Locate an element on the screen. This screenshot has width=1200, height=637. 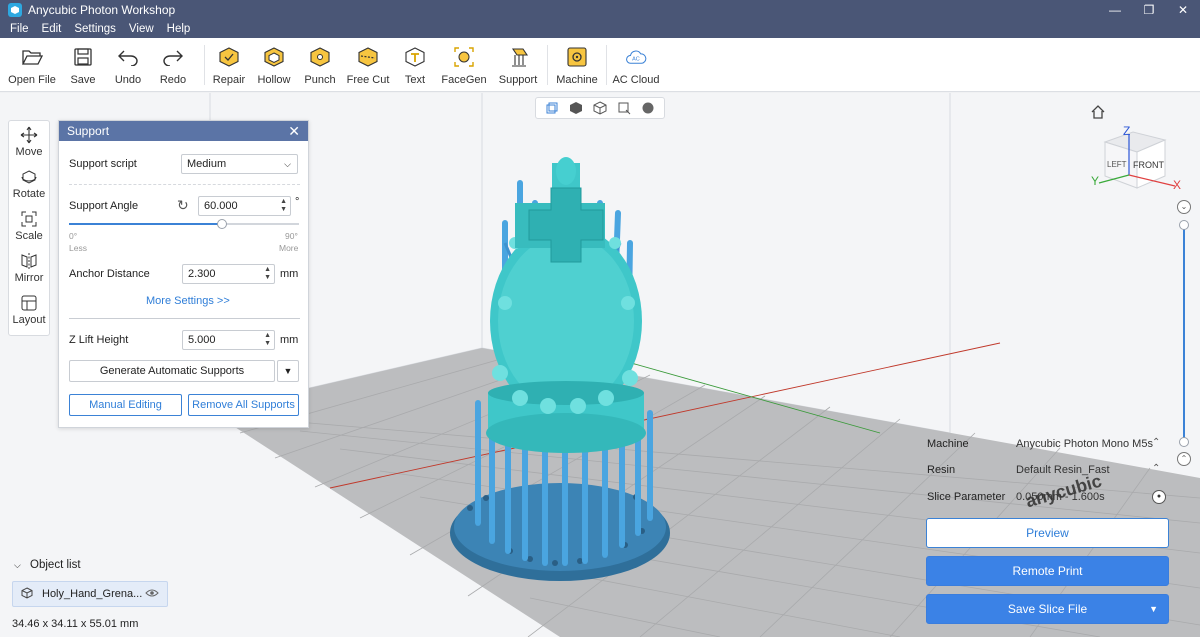
text-label: Text is located at coordinates (415, 80).